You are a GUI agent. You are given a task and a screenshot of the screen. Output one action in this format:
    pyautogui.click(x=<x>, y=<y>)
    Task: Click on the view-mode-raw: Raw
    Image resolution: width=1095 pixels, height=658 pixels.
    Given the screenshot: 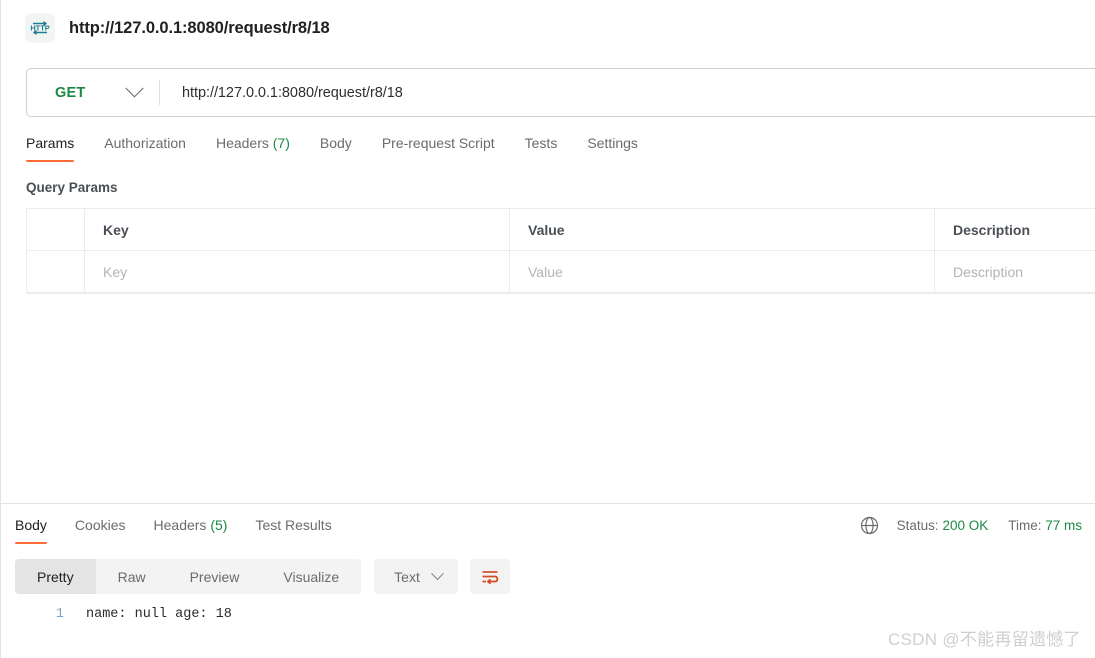 What is the action you would take?
    pyautogui.click(x=132, y=576)
    